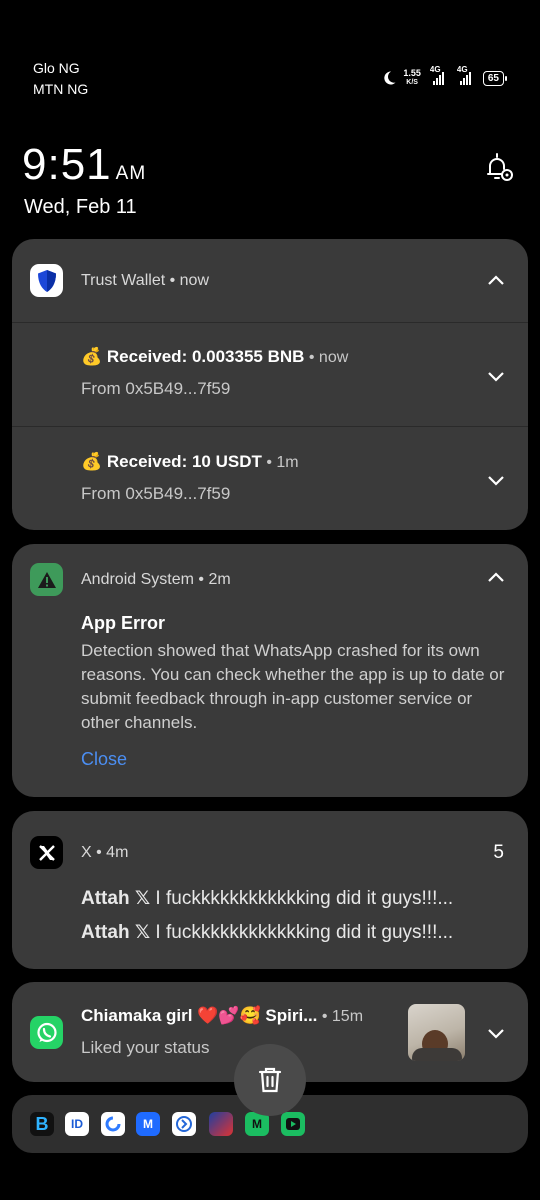  Describe the element at coordinates (86, 852) in the screenshot. I see `x-app-name: X` at that location.